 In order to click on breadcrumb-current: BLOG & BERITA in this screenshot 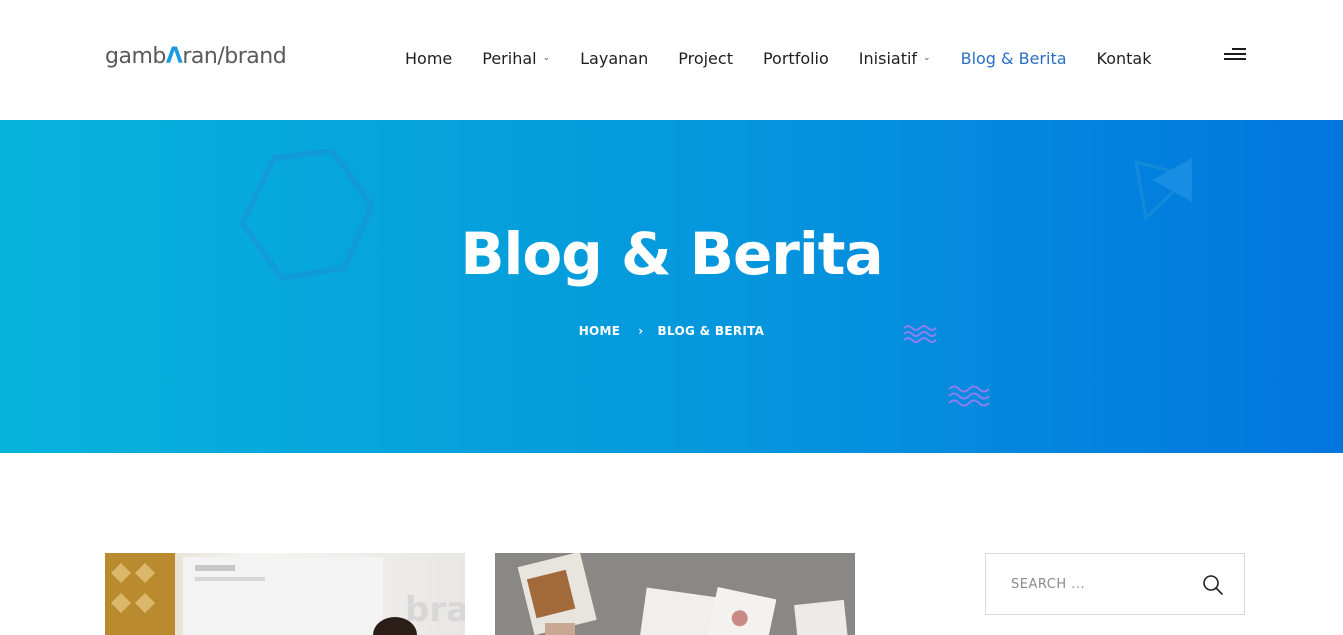, I will do `click(711, 331)`.